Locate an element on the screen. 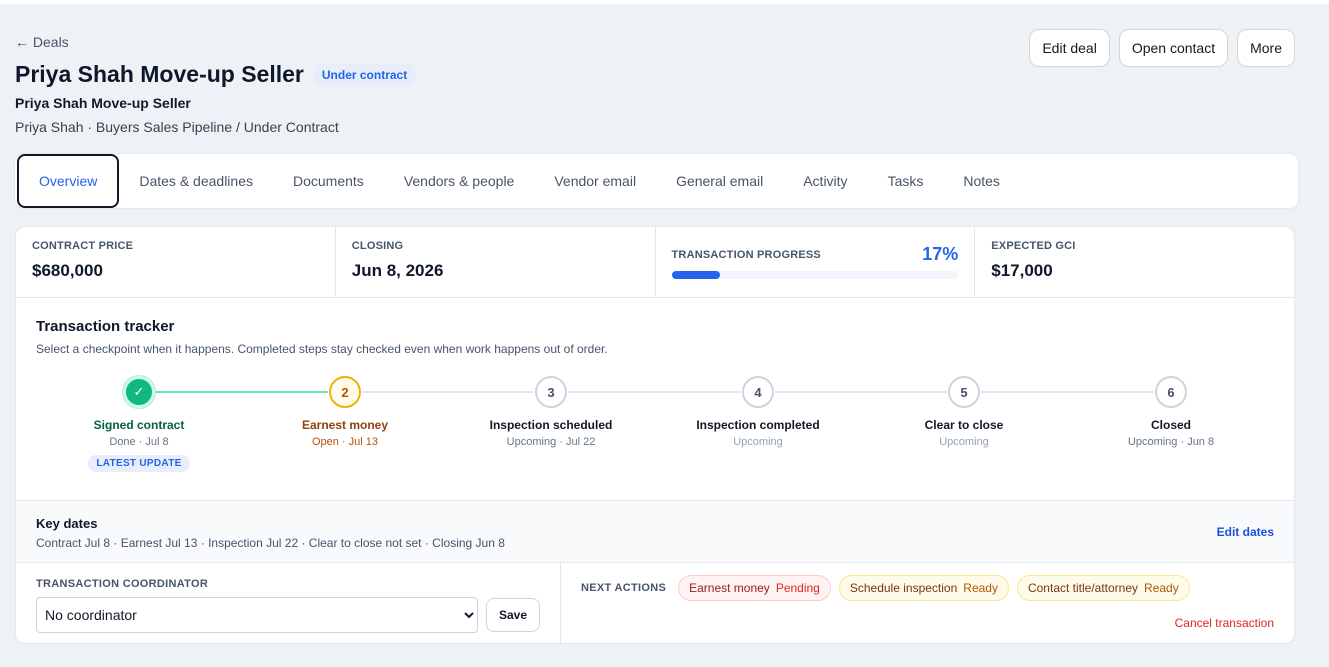 The height and width of the screenshot is (667, 1329). tracker-step: 6 Closed Upcoming · Jun 8 is located at coordinates (1171, 412).